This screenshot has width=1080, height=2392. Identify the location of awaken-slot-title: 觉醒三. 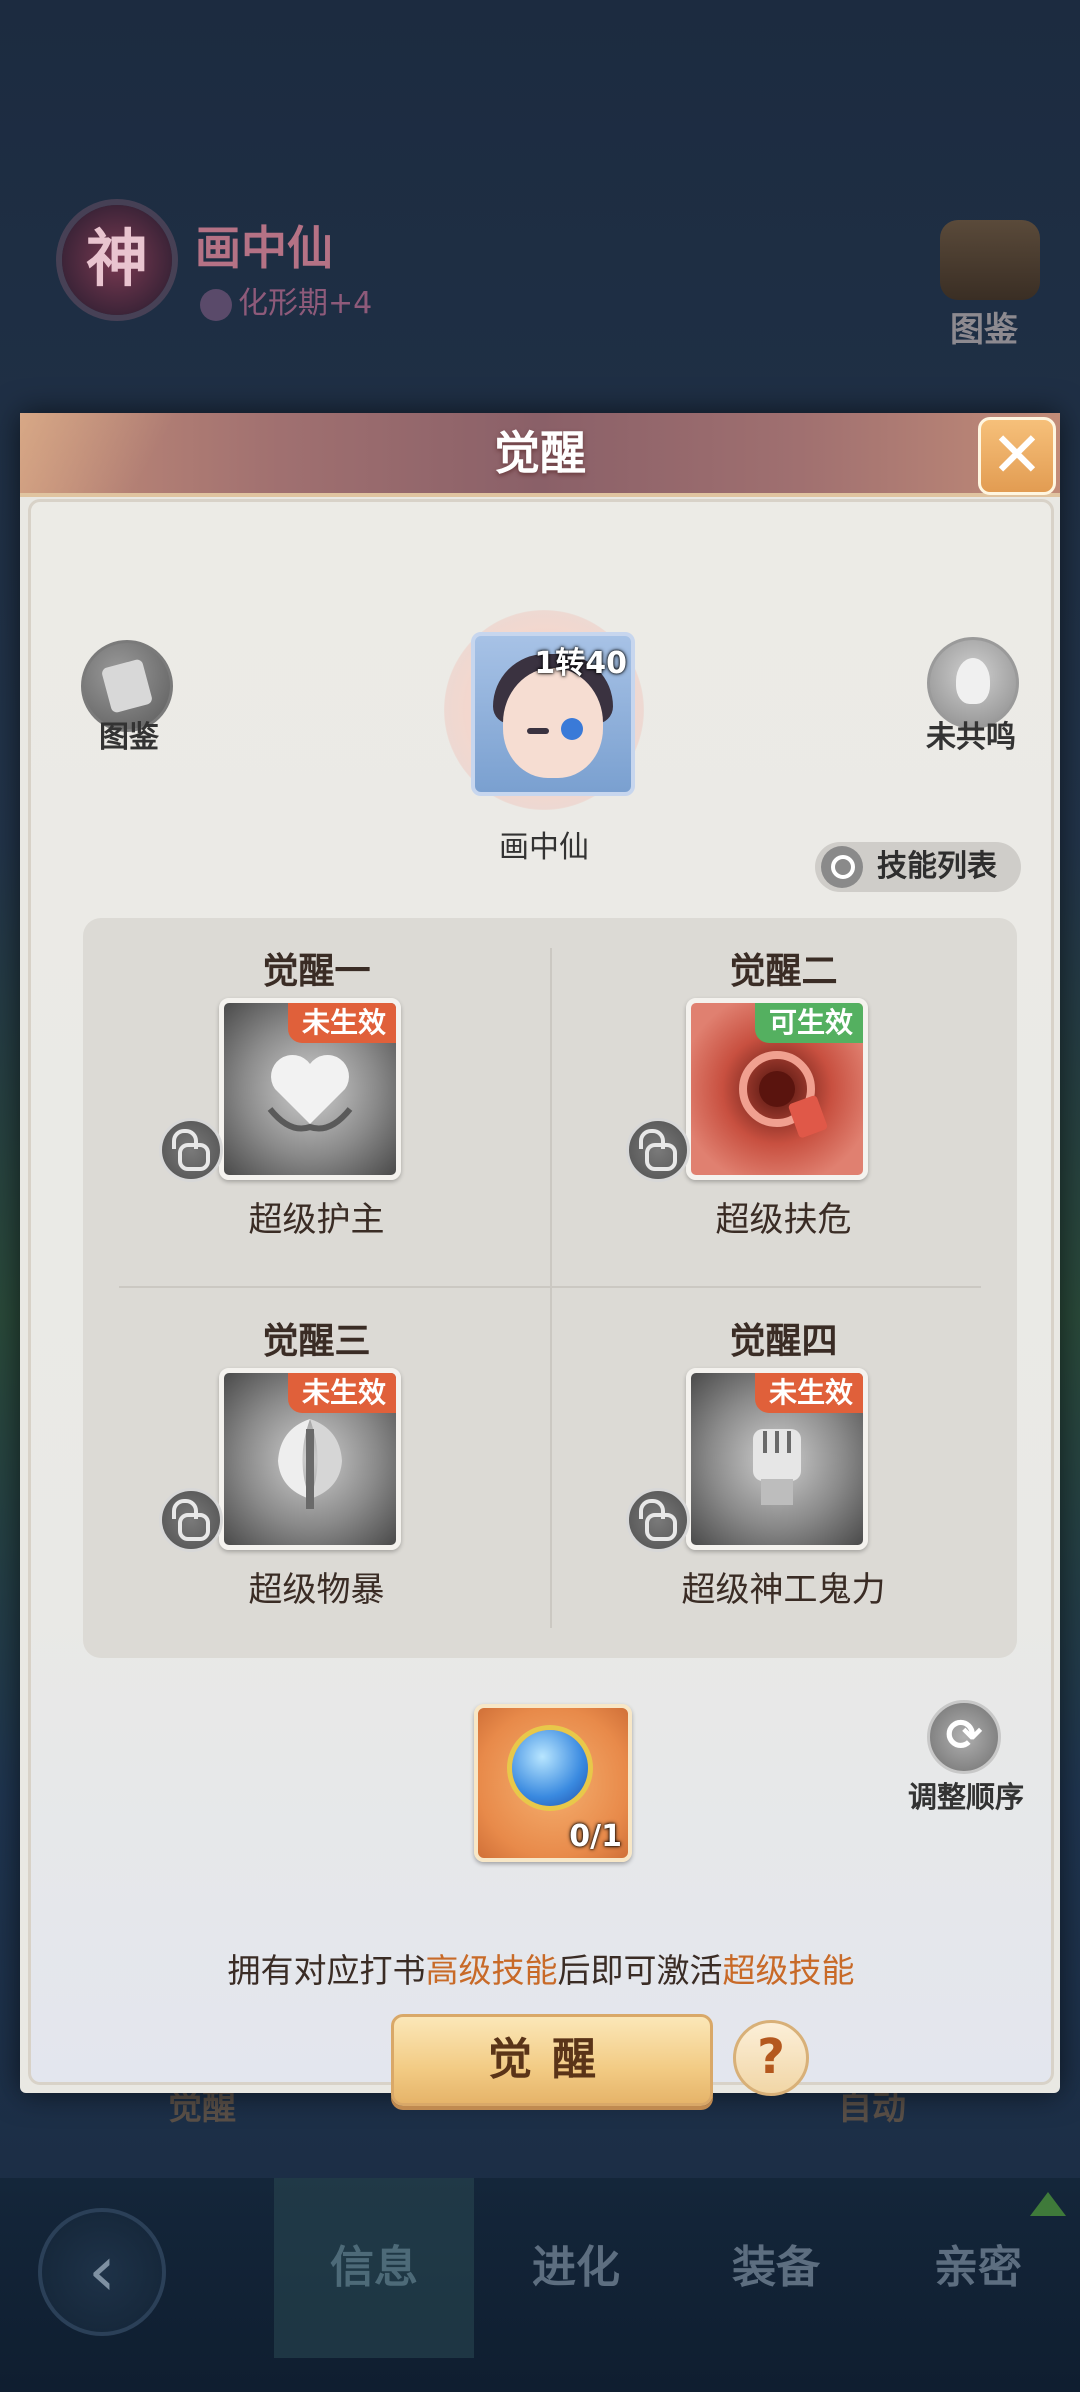
(316, 1341).